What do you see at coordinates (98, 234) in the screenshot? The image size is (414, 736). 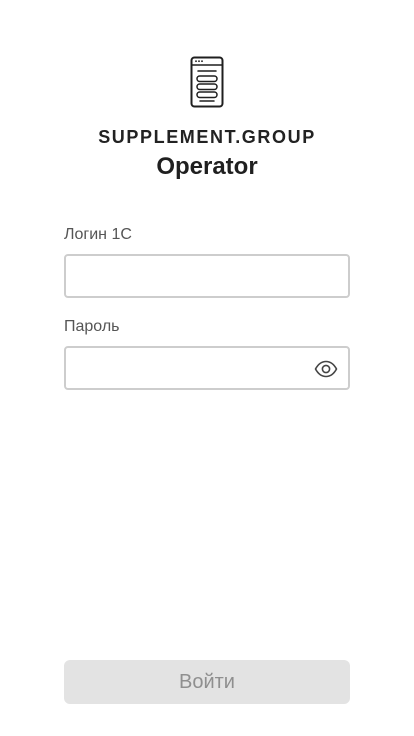 I see `login-label: Логин 1С` at bounding box center [98, 234].